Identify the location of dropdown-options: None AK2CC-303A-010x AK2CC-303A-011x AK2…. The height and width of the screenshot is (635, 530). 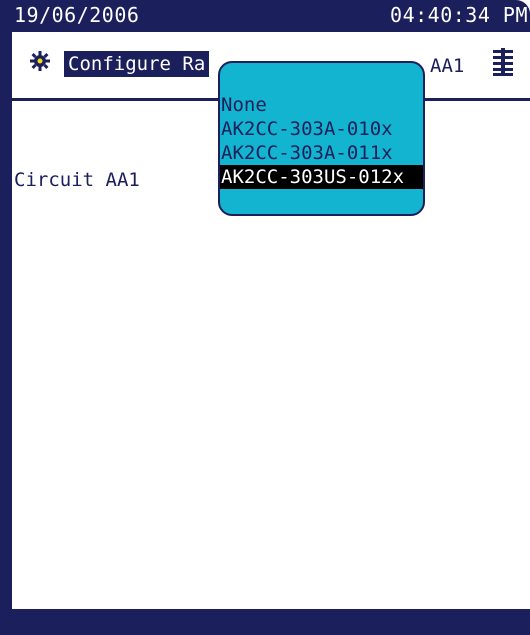
(321, 141).